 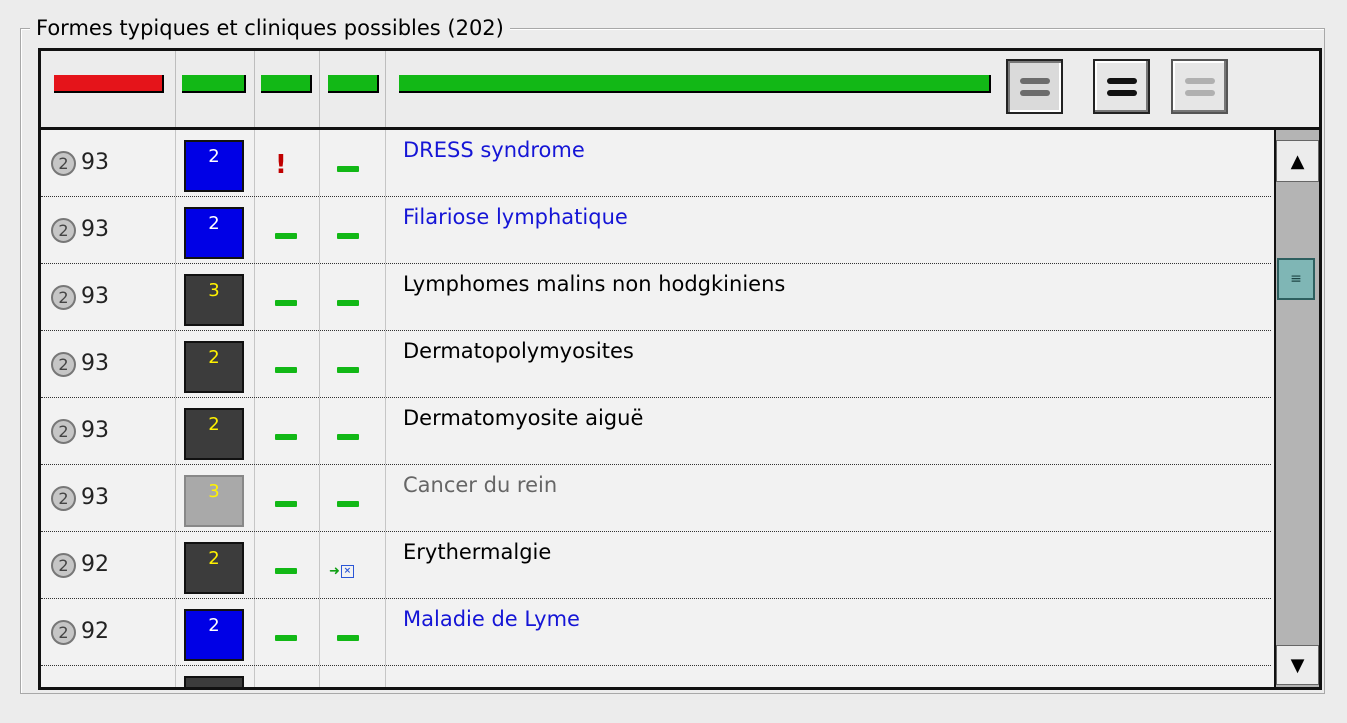 I want to click on table-row: 2 93 3 Lymphomes malins non hodgkiniens, so click(x=656, y=297).